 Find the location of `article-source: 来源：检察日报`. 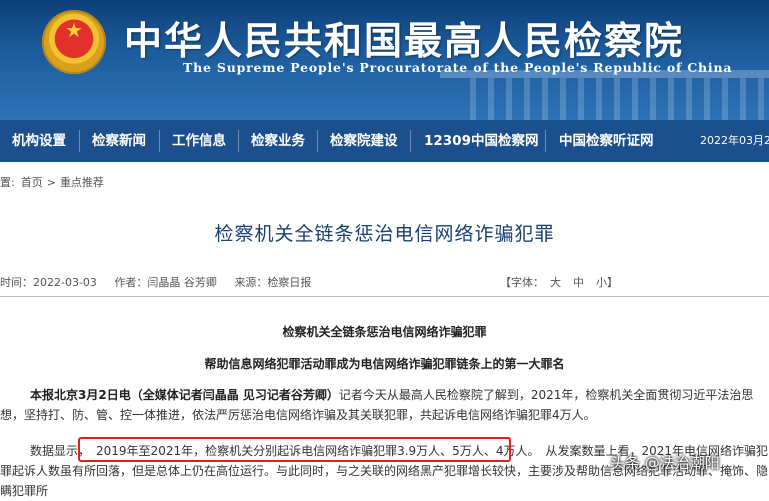

article-source: 来源：检察日报 is located at coordinates (273, 282).